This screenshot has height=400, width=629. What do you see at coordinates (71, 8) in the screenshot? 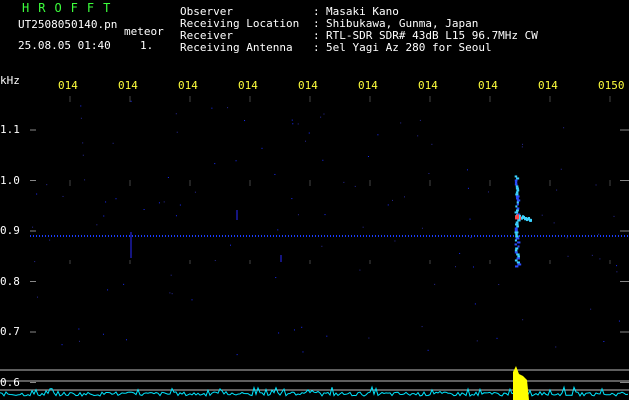
I see `brand-title: HROFFT` at bounding box center [71, 8].